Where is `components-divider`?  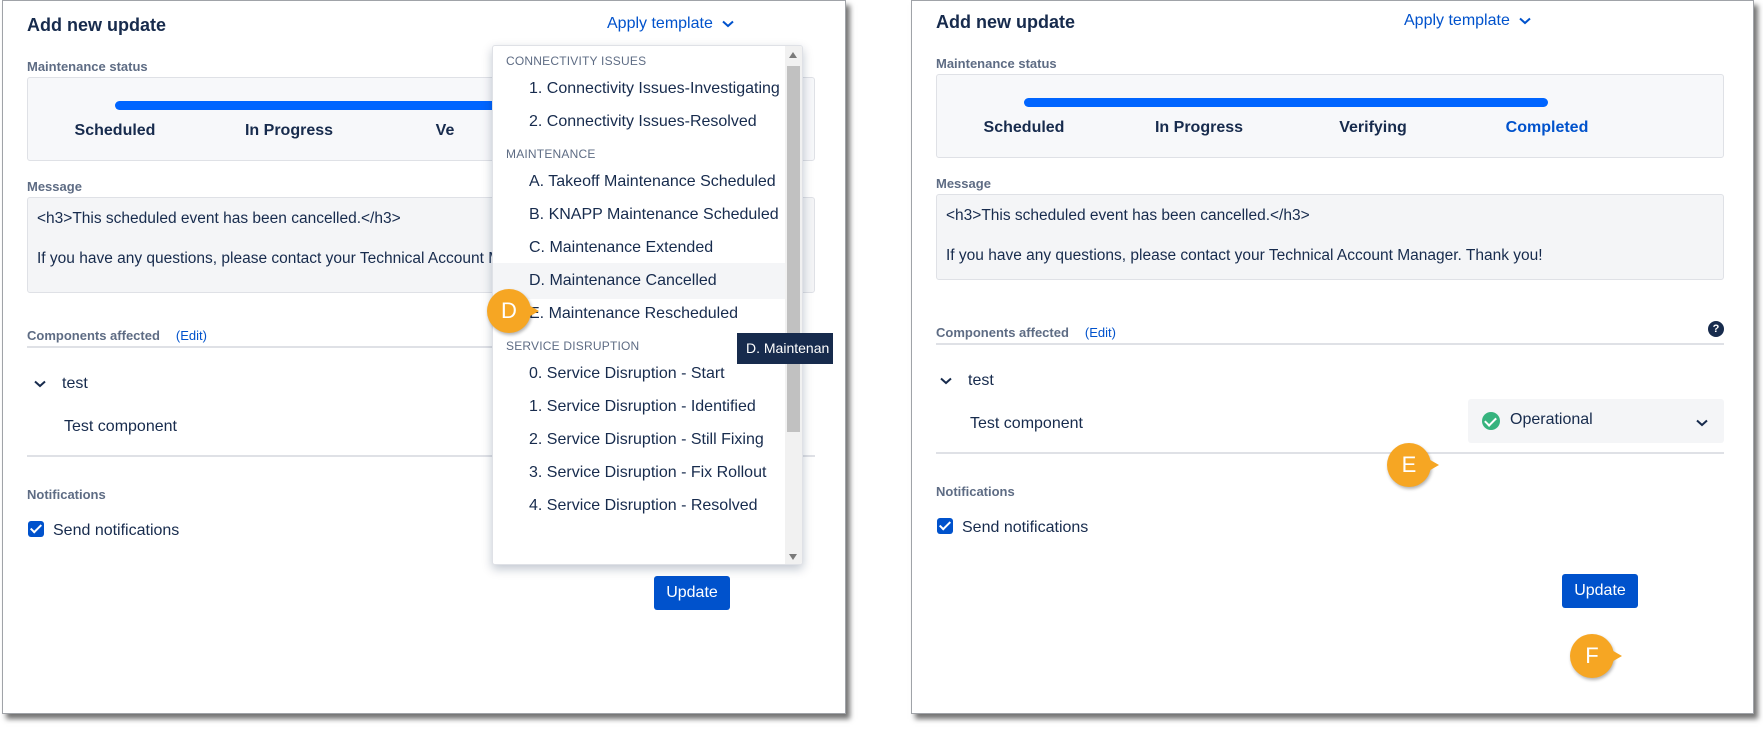
components-divider is located at coordinates (1330, 344).